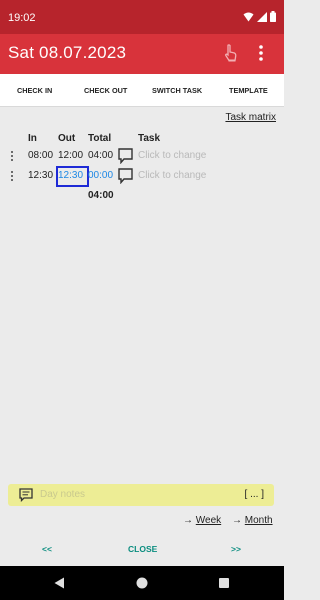 The image size is (320, 600). What do you see at coordinates (101, 195) in the screenshot?
I see `sum-total: 04:00` at bounding box center [101, 195].